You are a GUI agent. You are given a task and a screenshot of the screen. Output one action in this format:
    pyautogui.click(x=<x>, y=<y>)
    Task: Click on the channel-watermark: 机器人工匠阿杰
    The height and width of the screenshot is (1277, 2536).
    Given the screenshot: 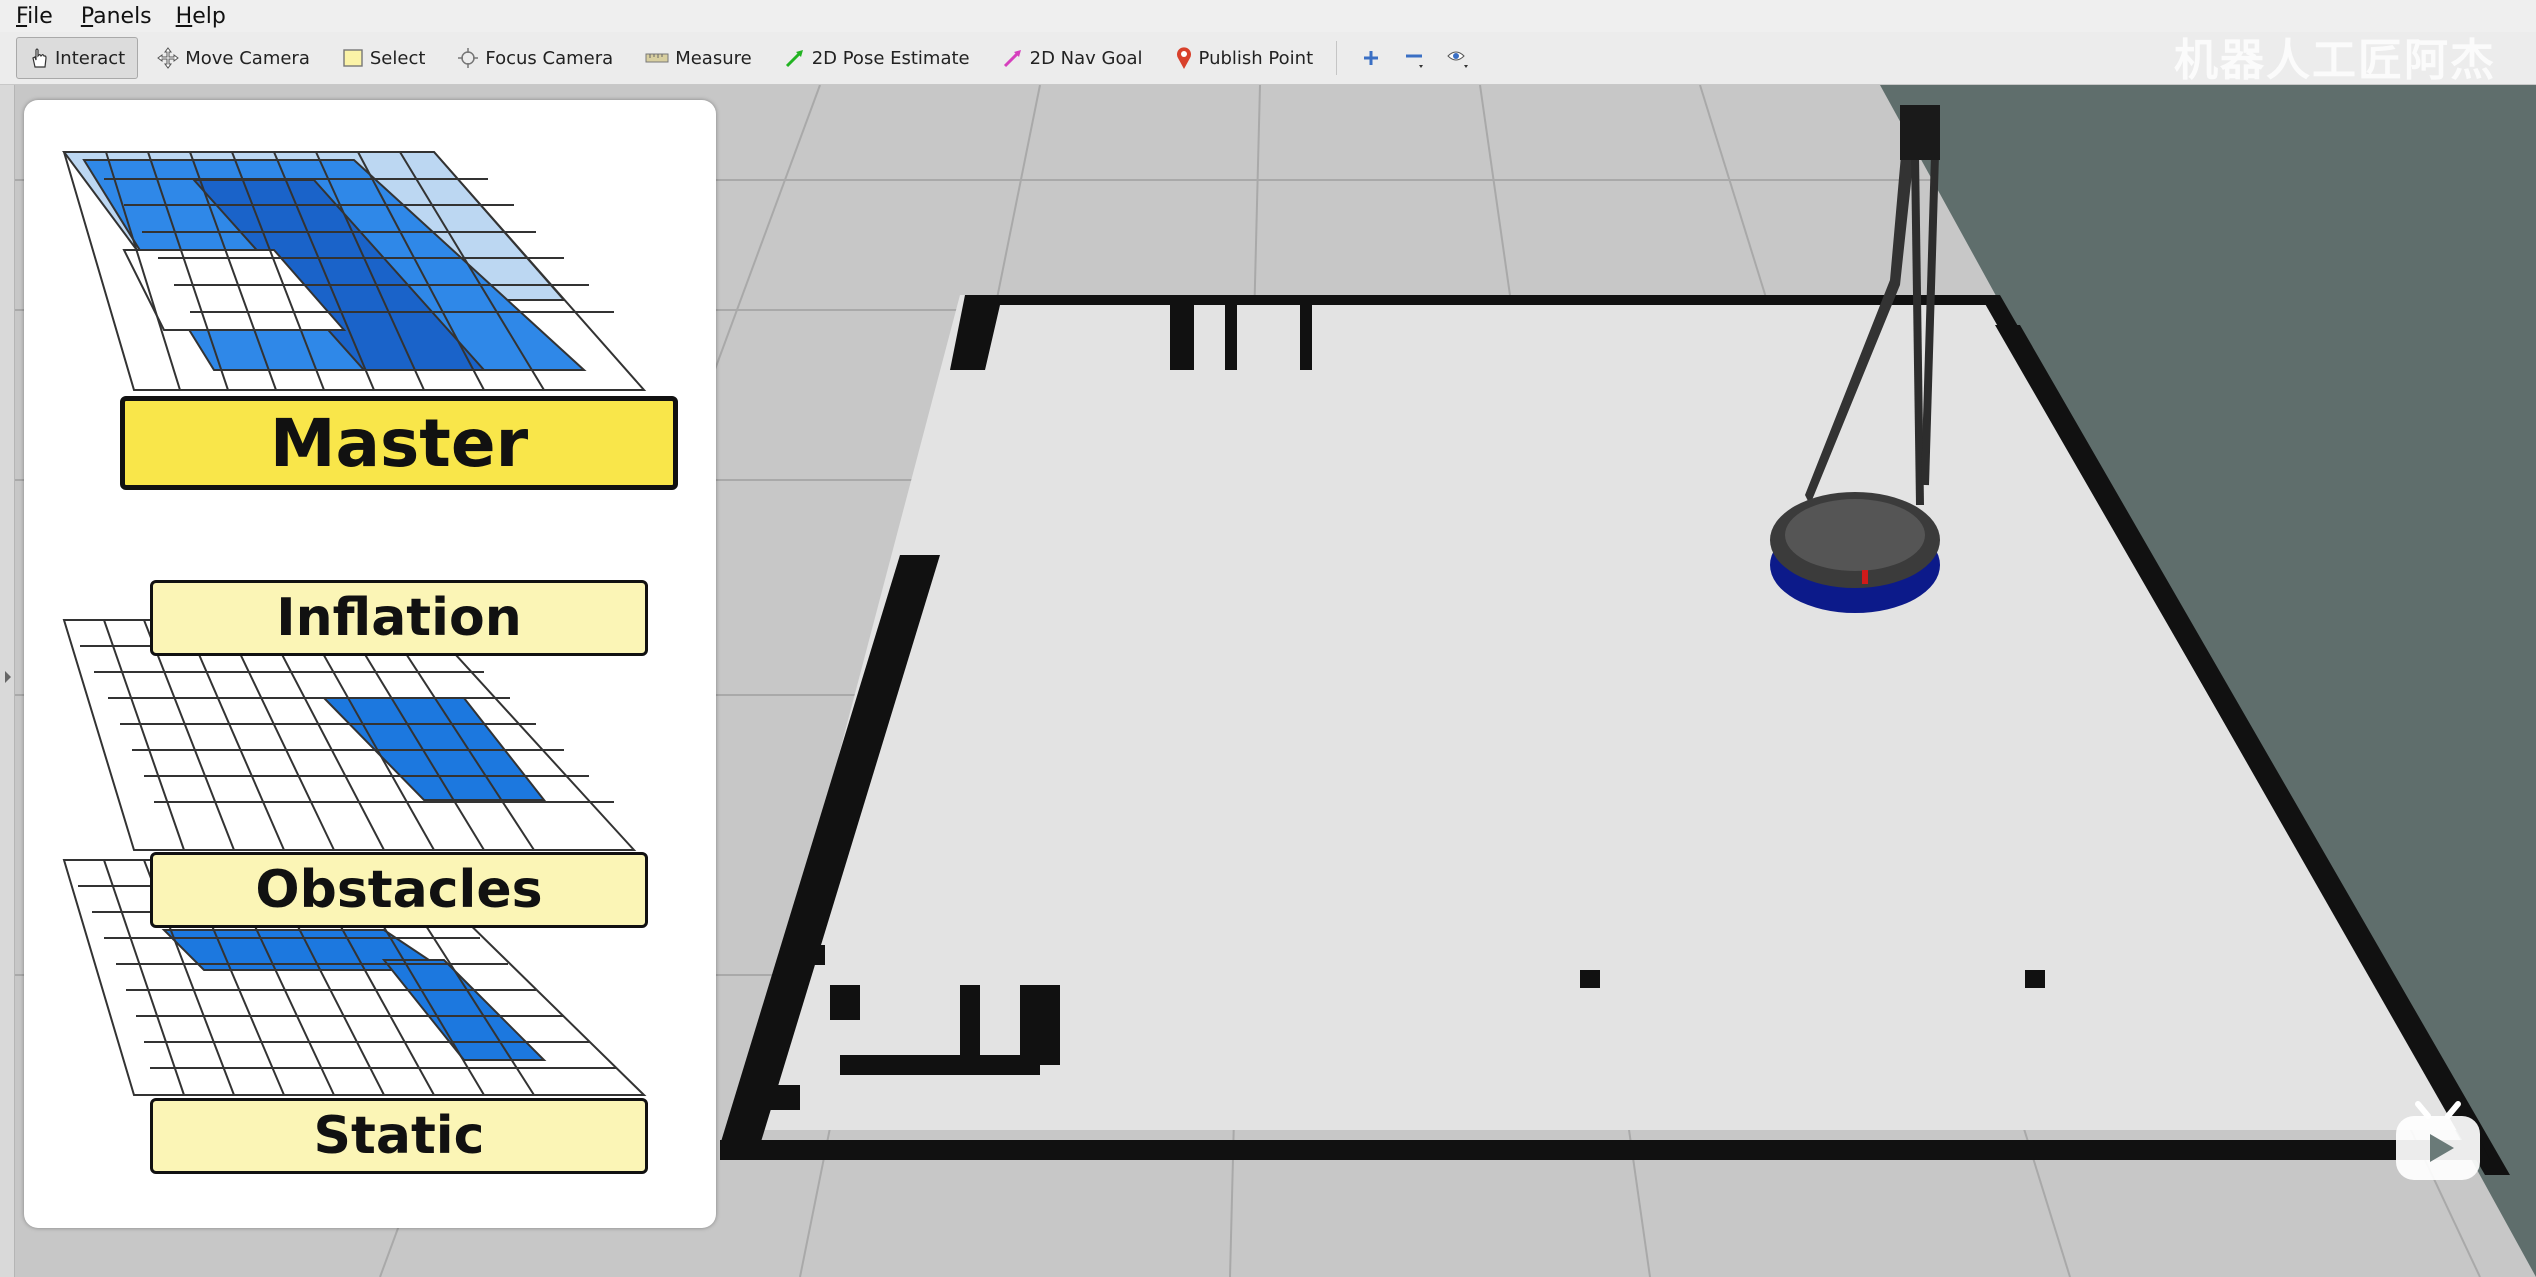 What is the action you would take?
    pyautogui.click(x=2335, y=60)
    